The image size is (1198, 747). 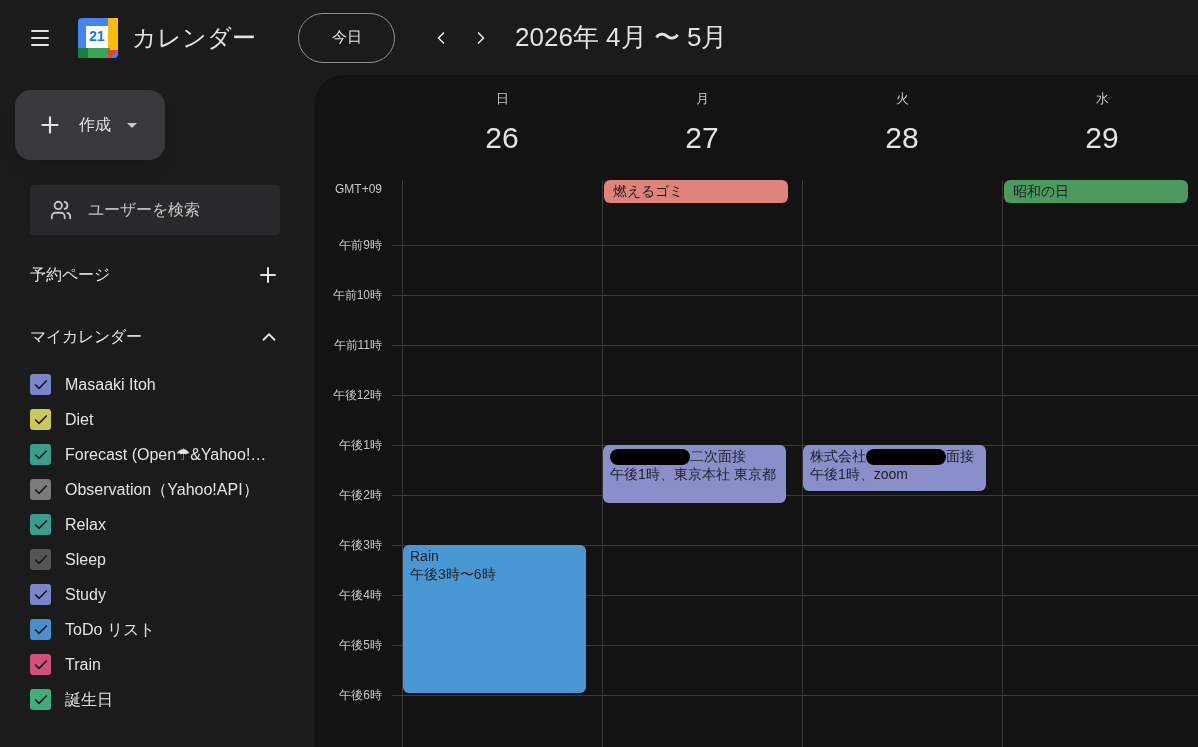 I want to click on weekday-label: 水, so click(x=1102, y=99).